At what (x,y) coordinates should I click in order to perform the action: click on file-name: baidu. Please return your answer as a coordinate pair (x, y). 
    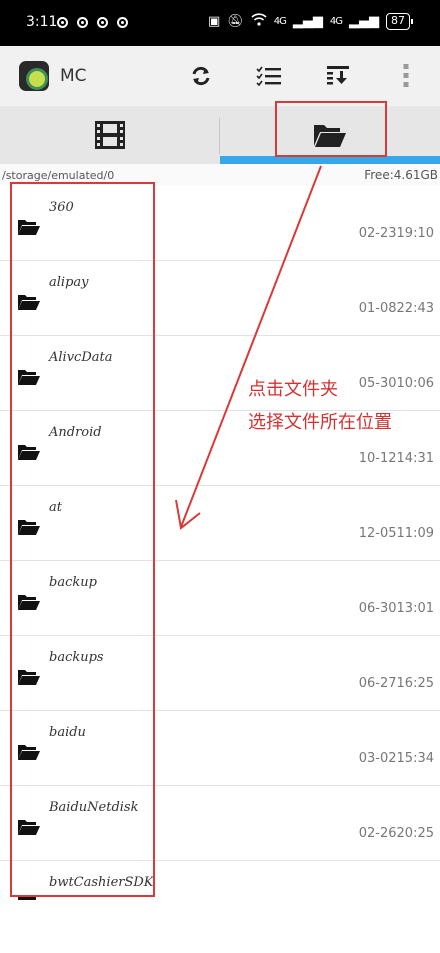
    Looking at the image, I should click on (67, 732).